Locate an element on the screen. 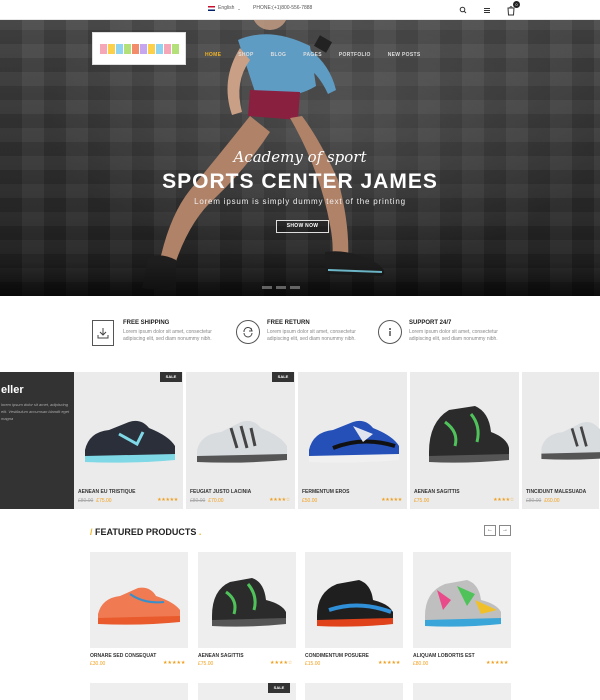 The width and height of the screenshot is (600, 700). product-price: £15.00 is located at coordinates (313, 664).